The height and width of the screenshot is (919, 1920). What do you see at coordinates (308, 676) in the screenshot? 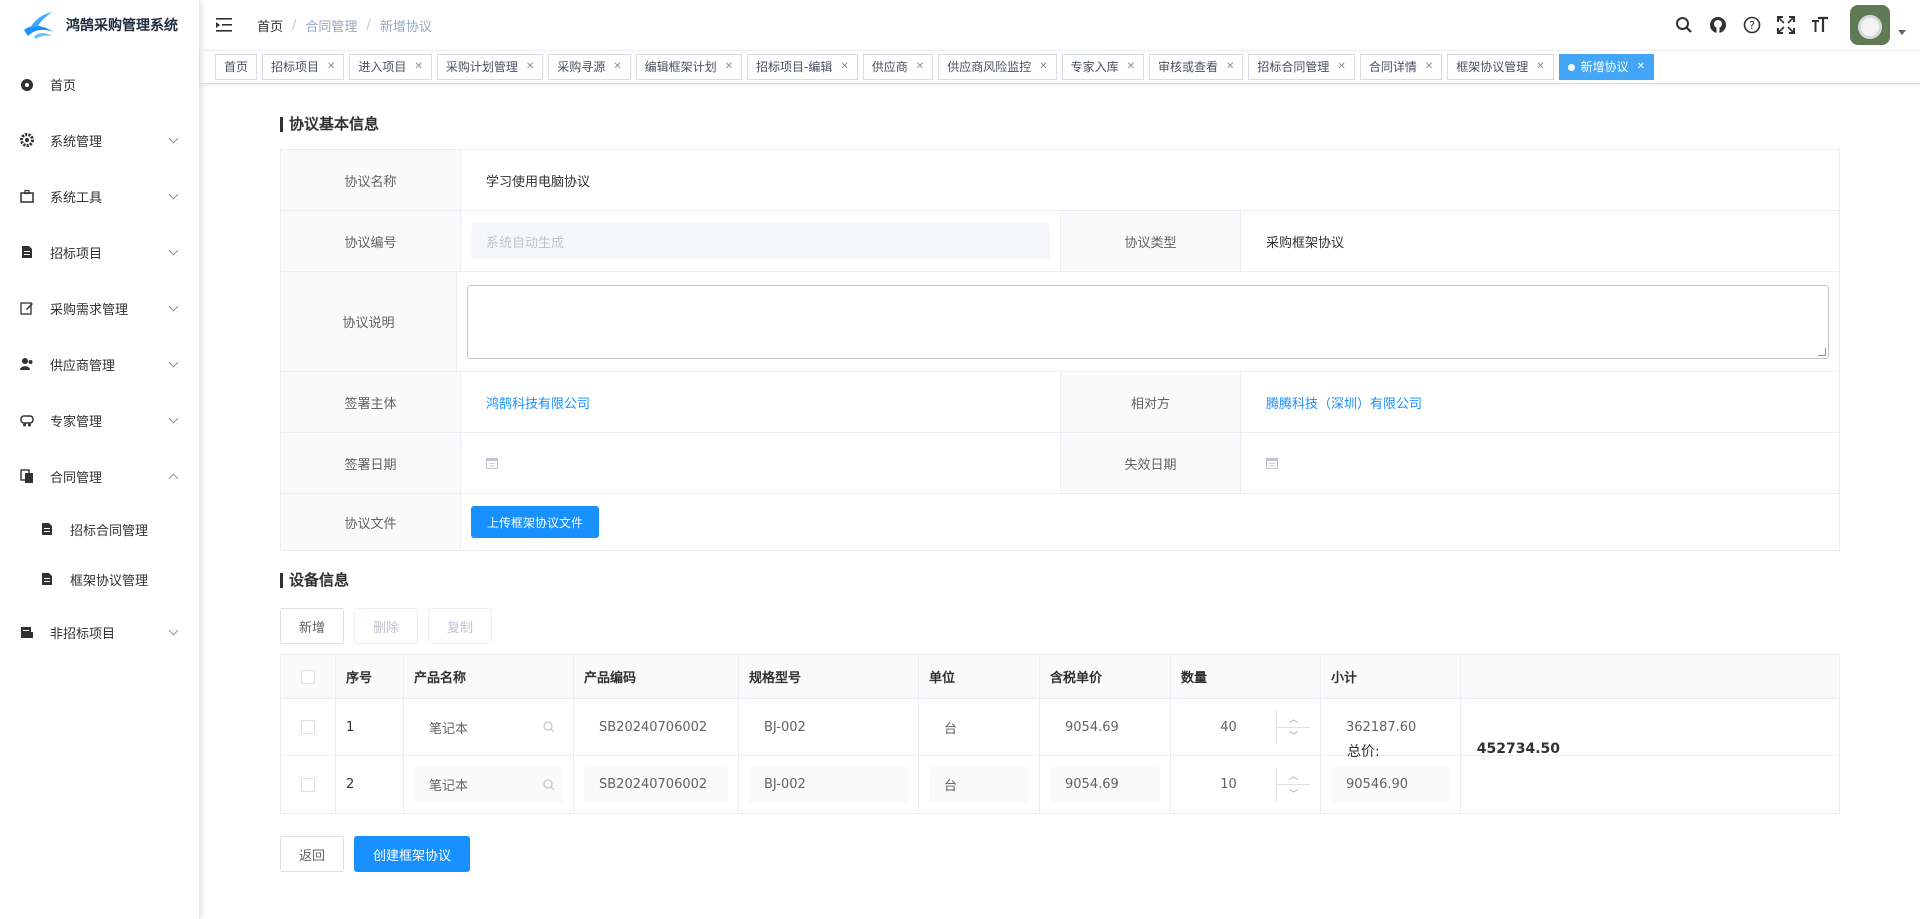
I see `select-all-checkbox` at bounding box center [308, 676].